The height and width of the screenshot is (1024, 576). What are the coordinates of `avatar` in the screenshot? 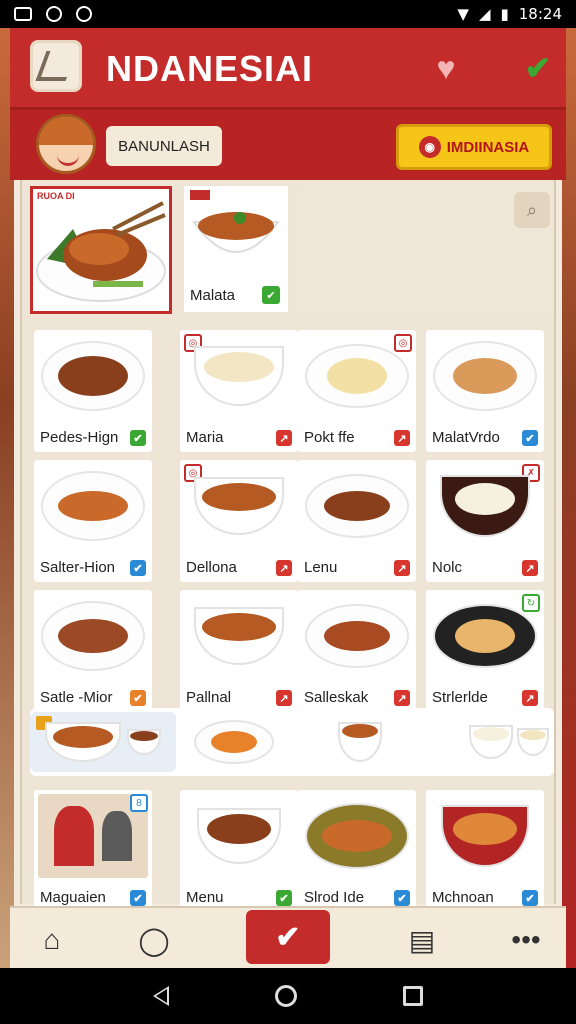 It's located at (66, 144).